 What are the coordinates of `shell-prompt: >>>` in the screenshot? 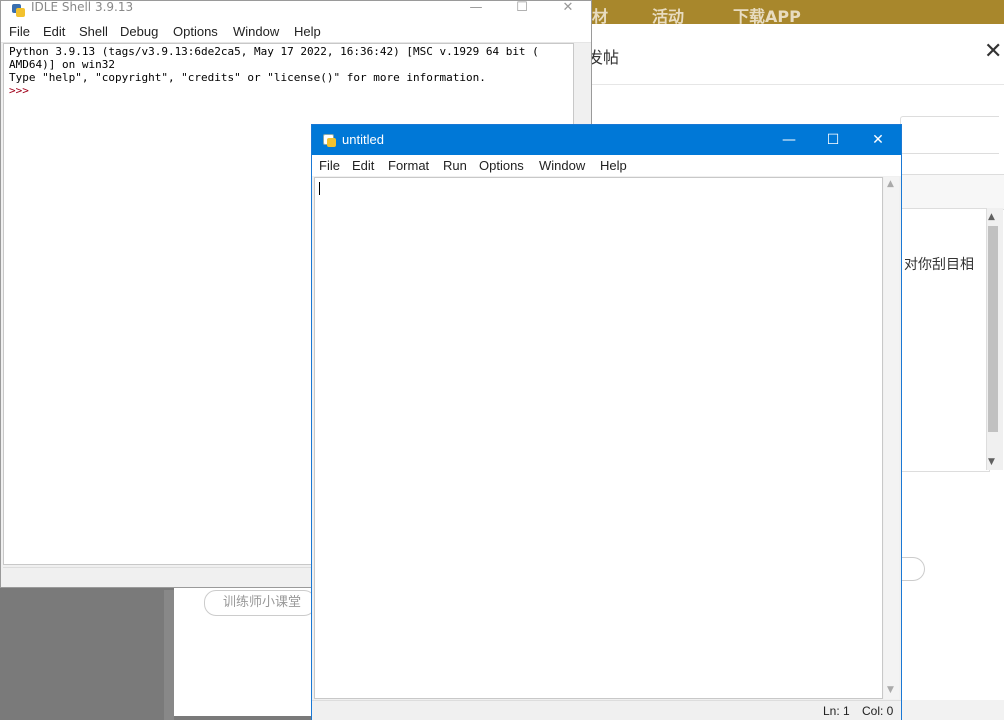 It's located at (19, 90).